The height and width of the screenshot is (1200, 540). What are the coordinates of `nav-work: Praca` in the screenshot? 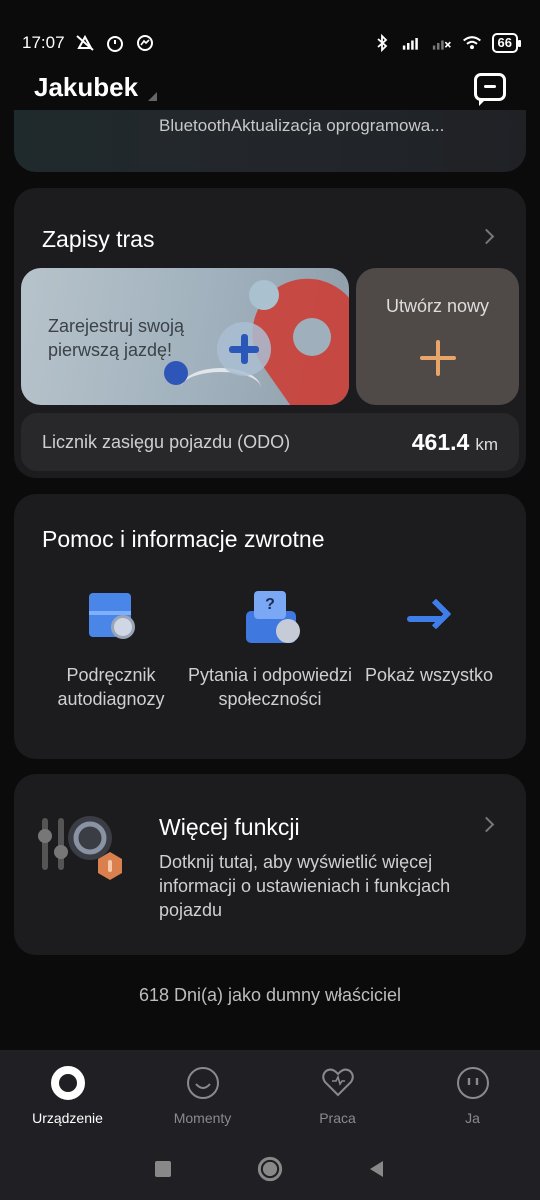 It's located at (337, 1094).